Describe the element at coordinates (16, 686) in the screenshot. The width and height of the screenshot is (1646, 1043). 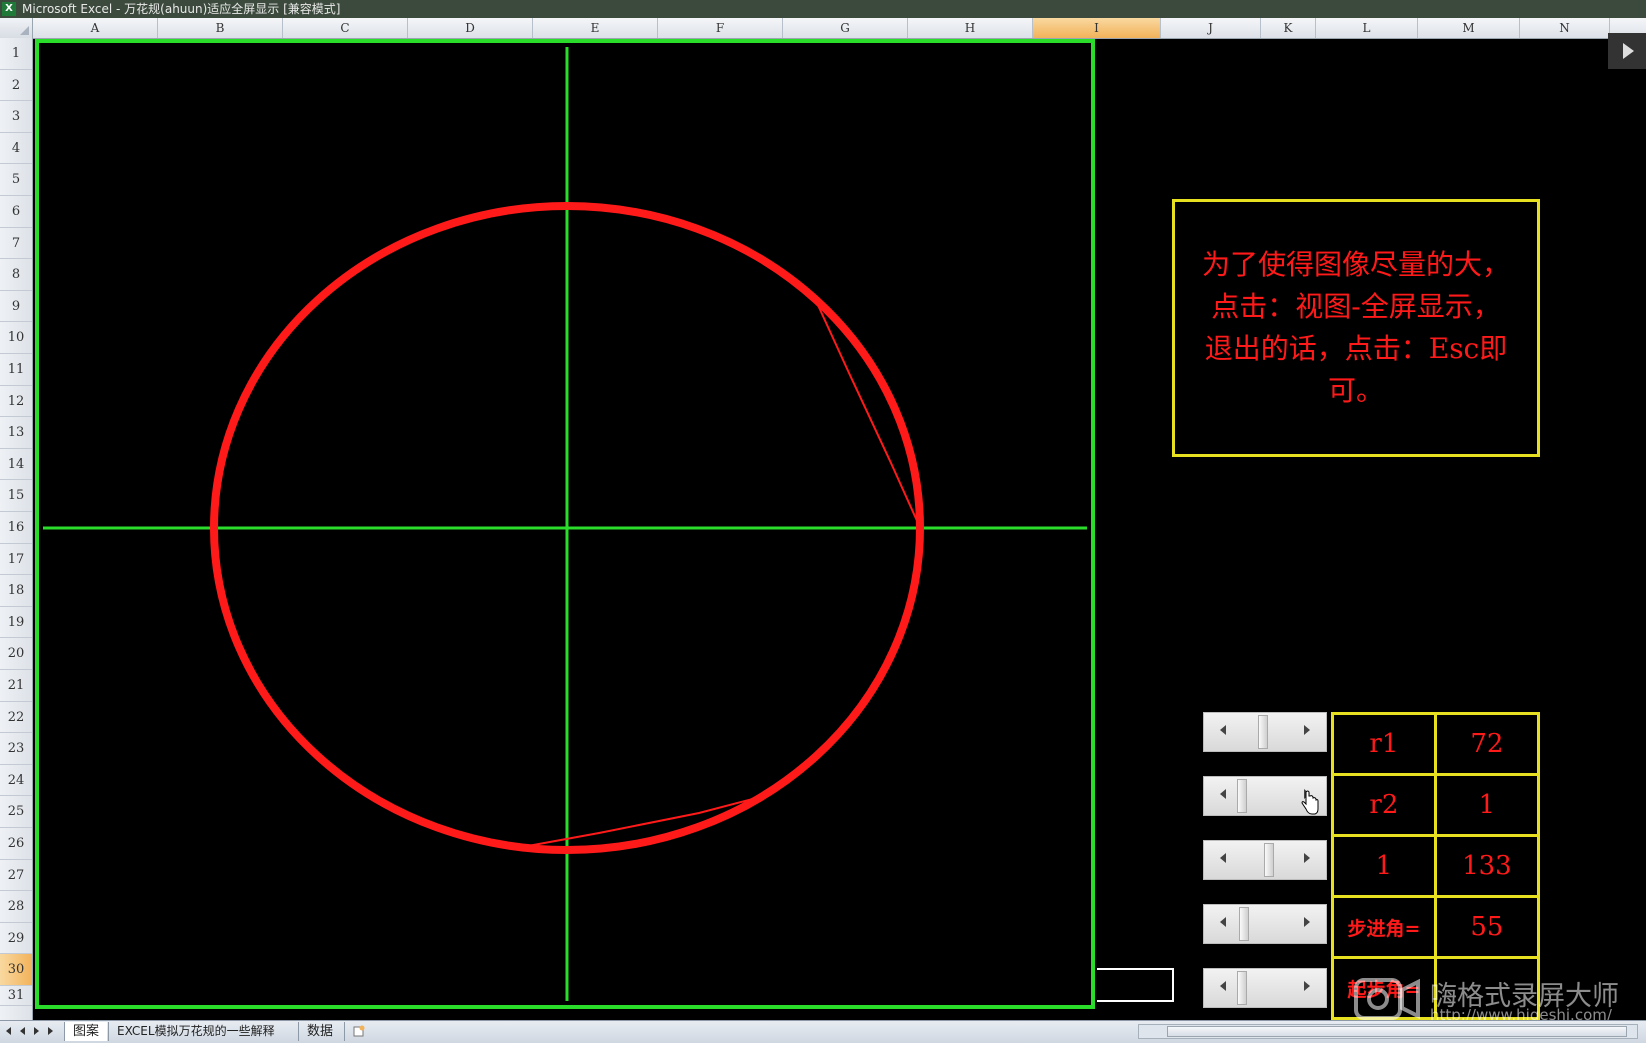
I see `row-header-21: 21` at that location.